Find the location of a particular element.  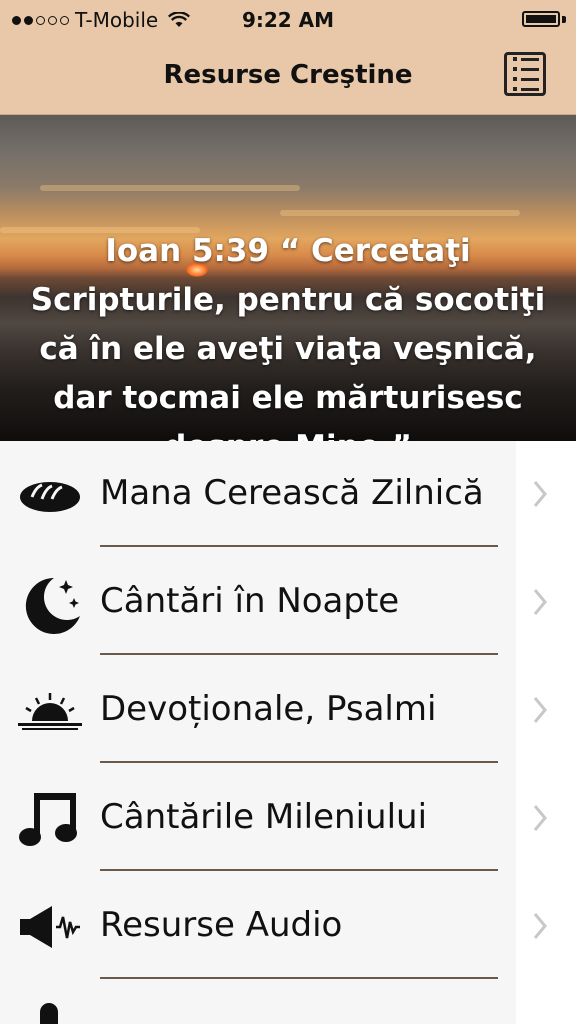

list-item-label: Cântările Mileniului is located at coordinates (264, 817).